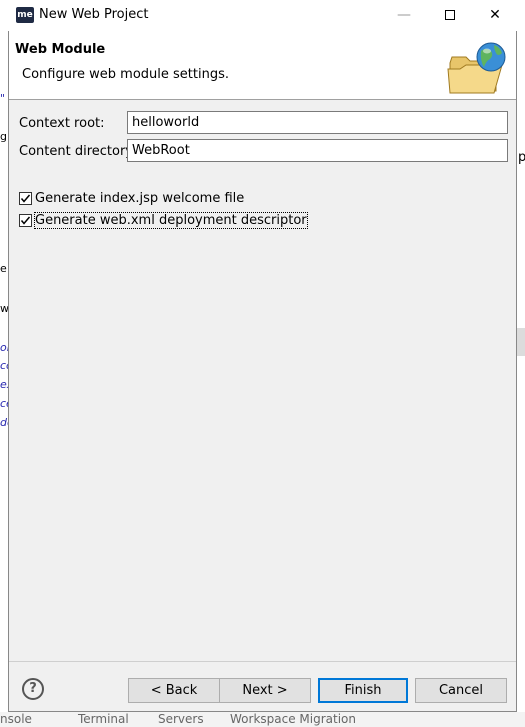  I want to click on generate-web-xml-checkbox, so click(25, 220).